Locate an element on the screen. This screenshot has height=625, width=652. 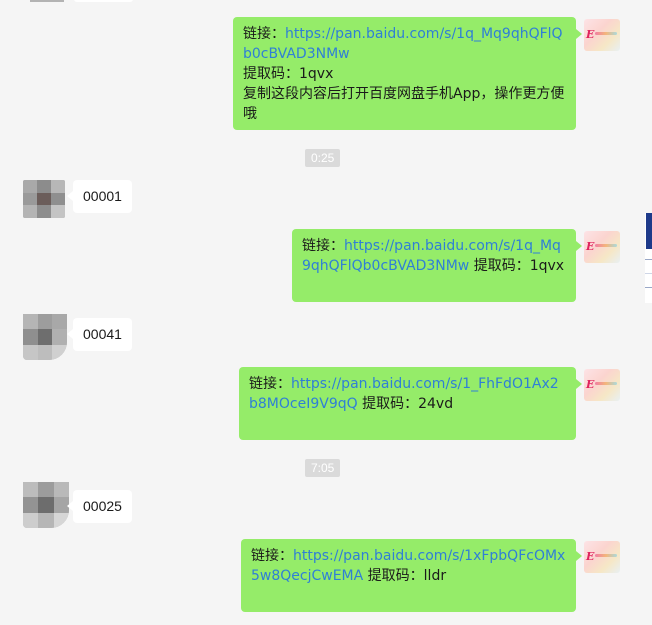
message-text: 00041 is located at coordinates (102, 334).